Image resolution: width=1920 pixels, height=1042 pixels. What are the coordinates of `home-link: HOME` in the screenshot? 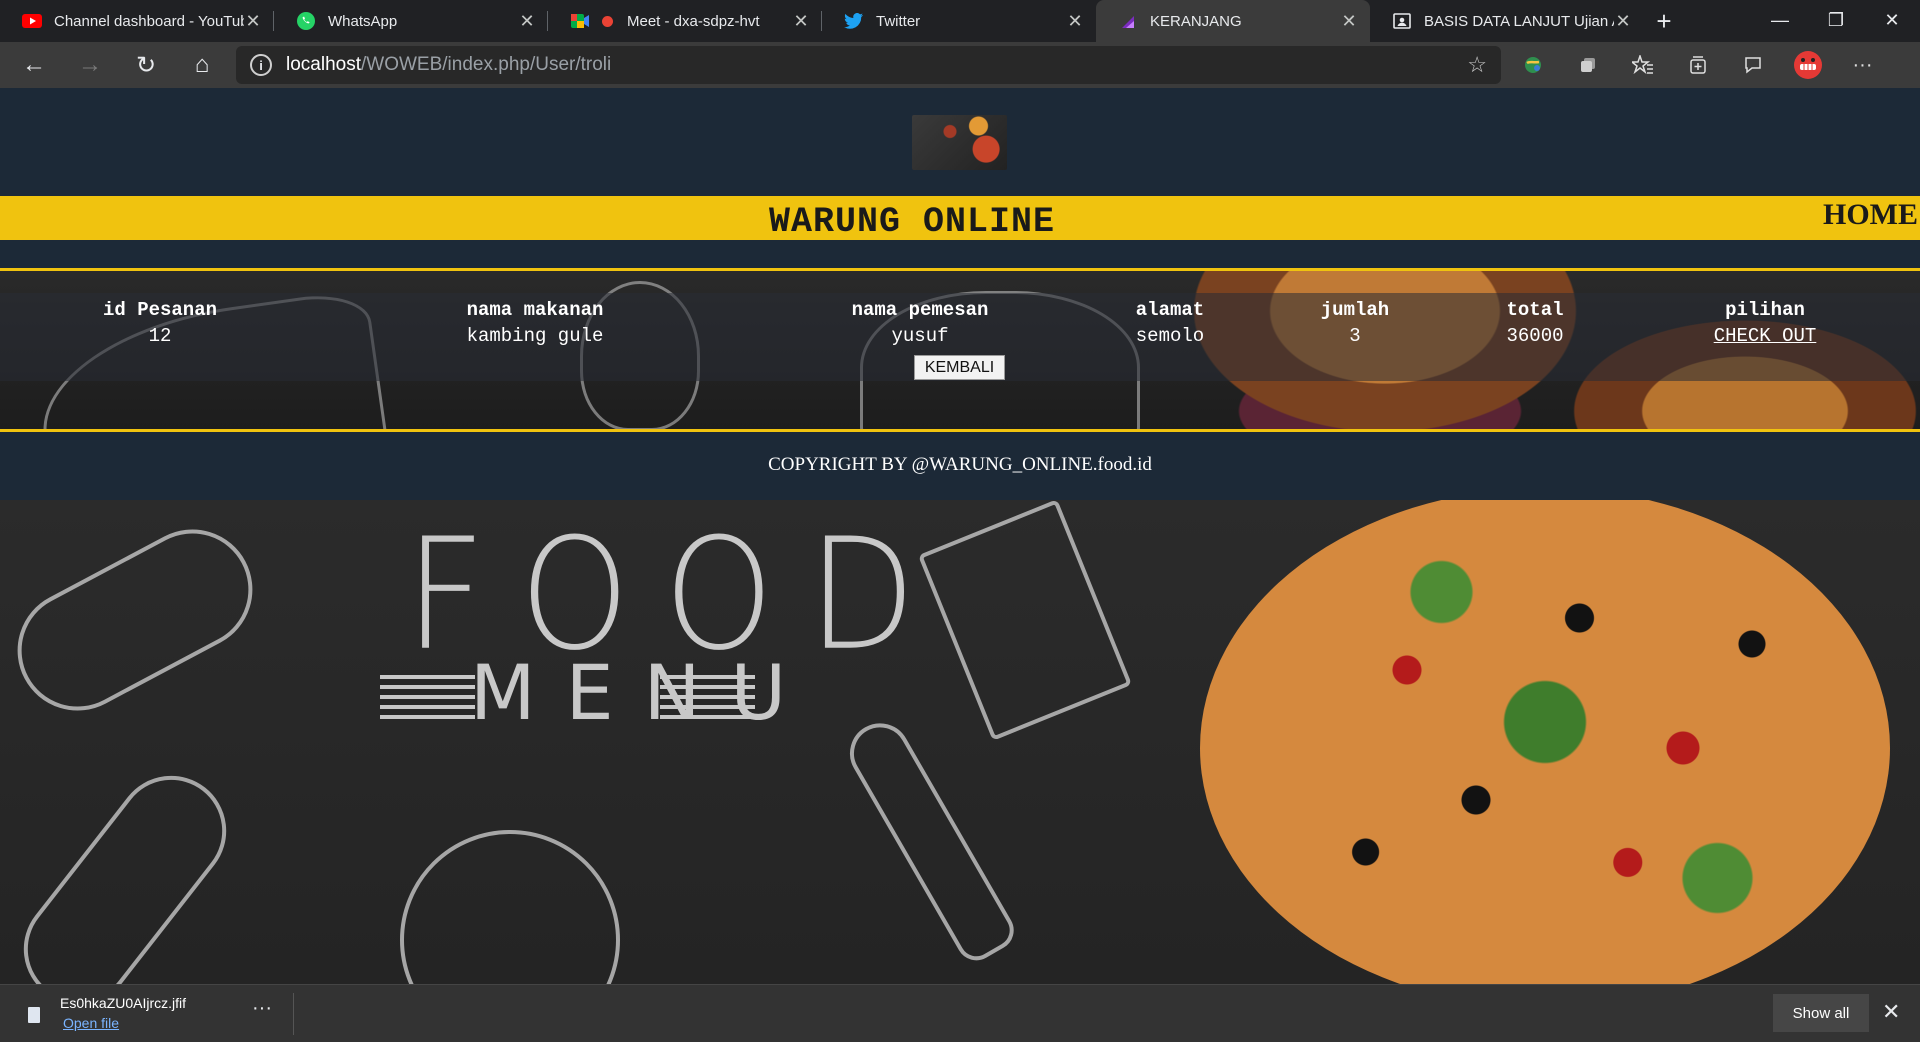 It's located at (1870, 215).